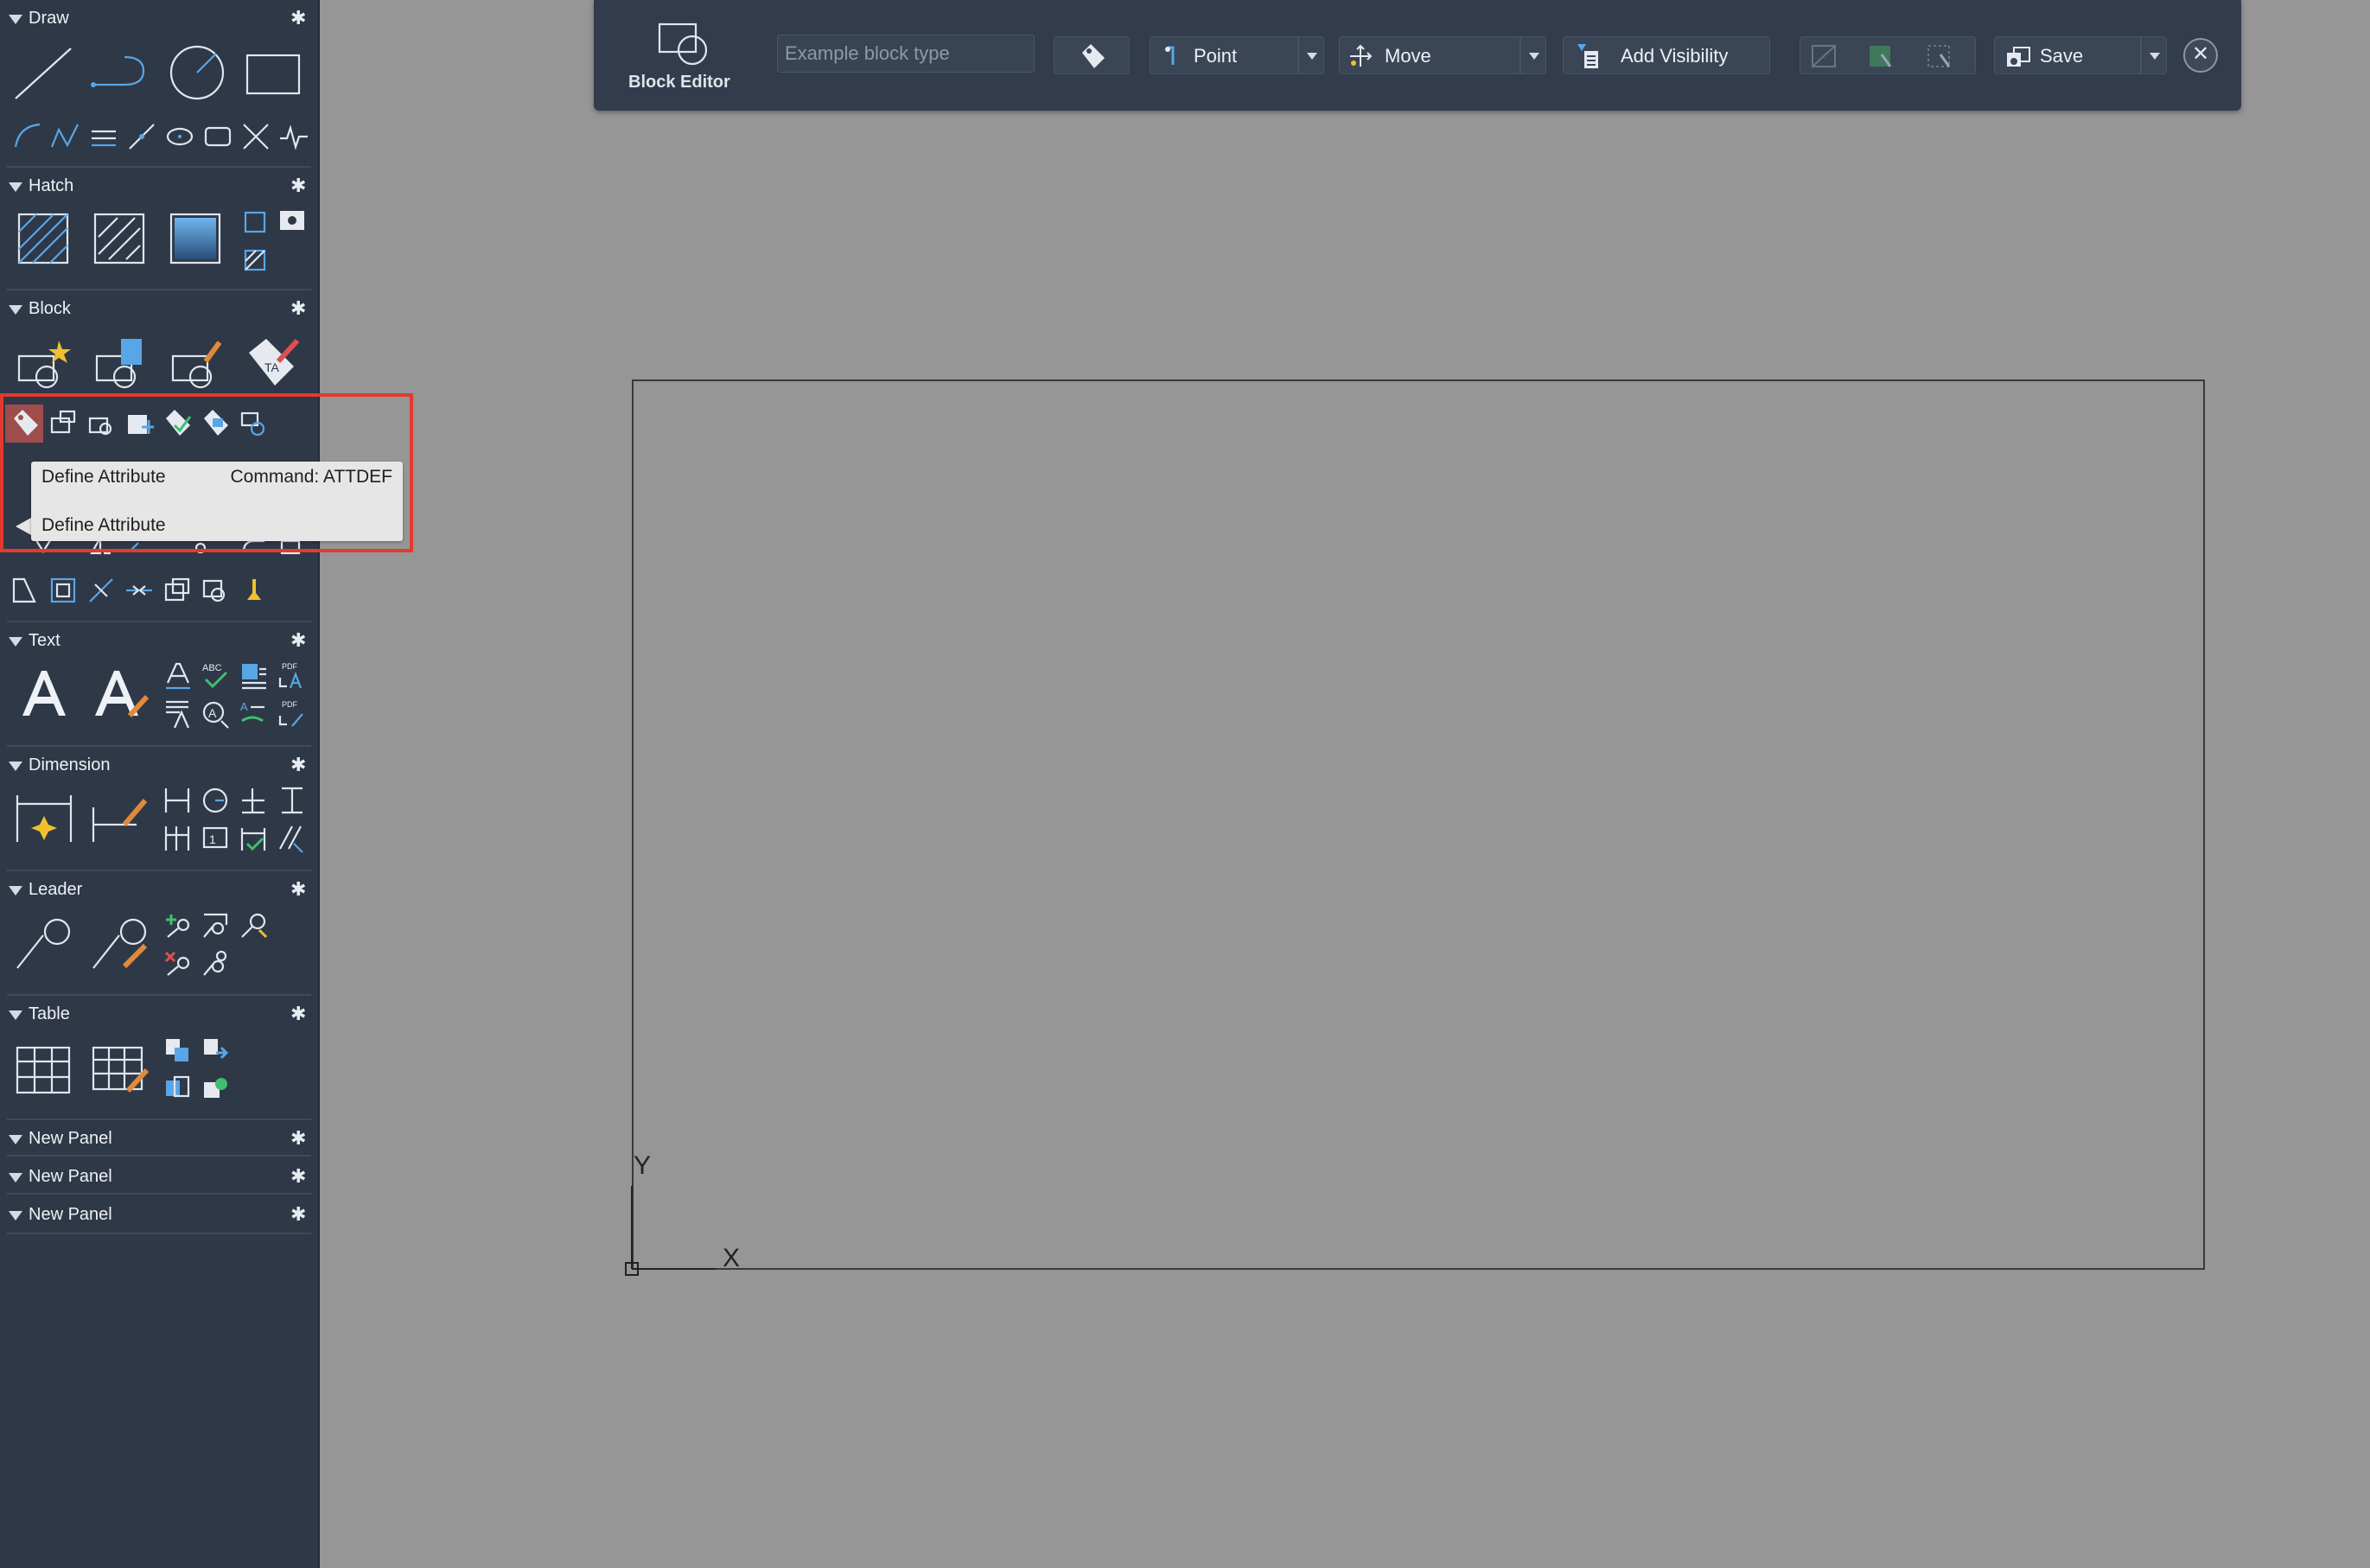 The width and height of the screenshot is (2370, 1568). I want to click on revision-cloud-icon, so click(293, 137).